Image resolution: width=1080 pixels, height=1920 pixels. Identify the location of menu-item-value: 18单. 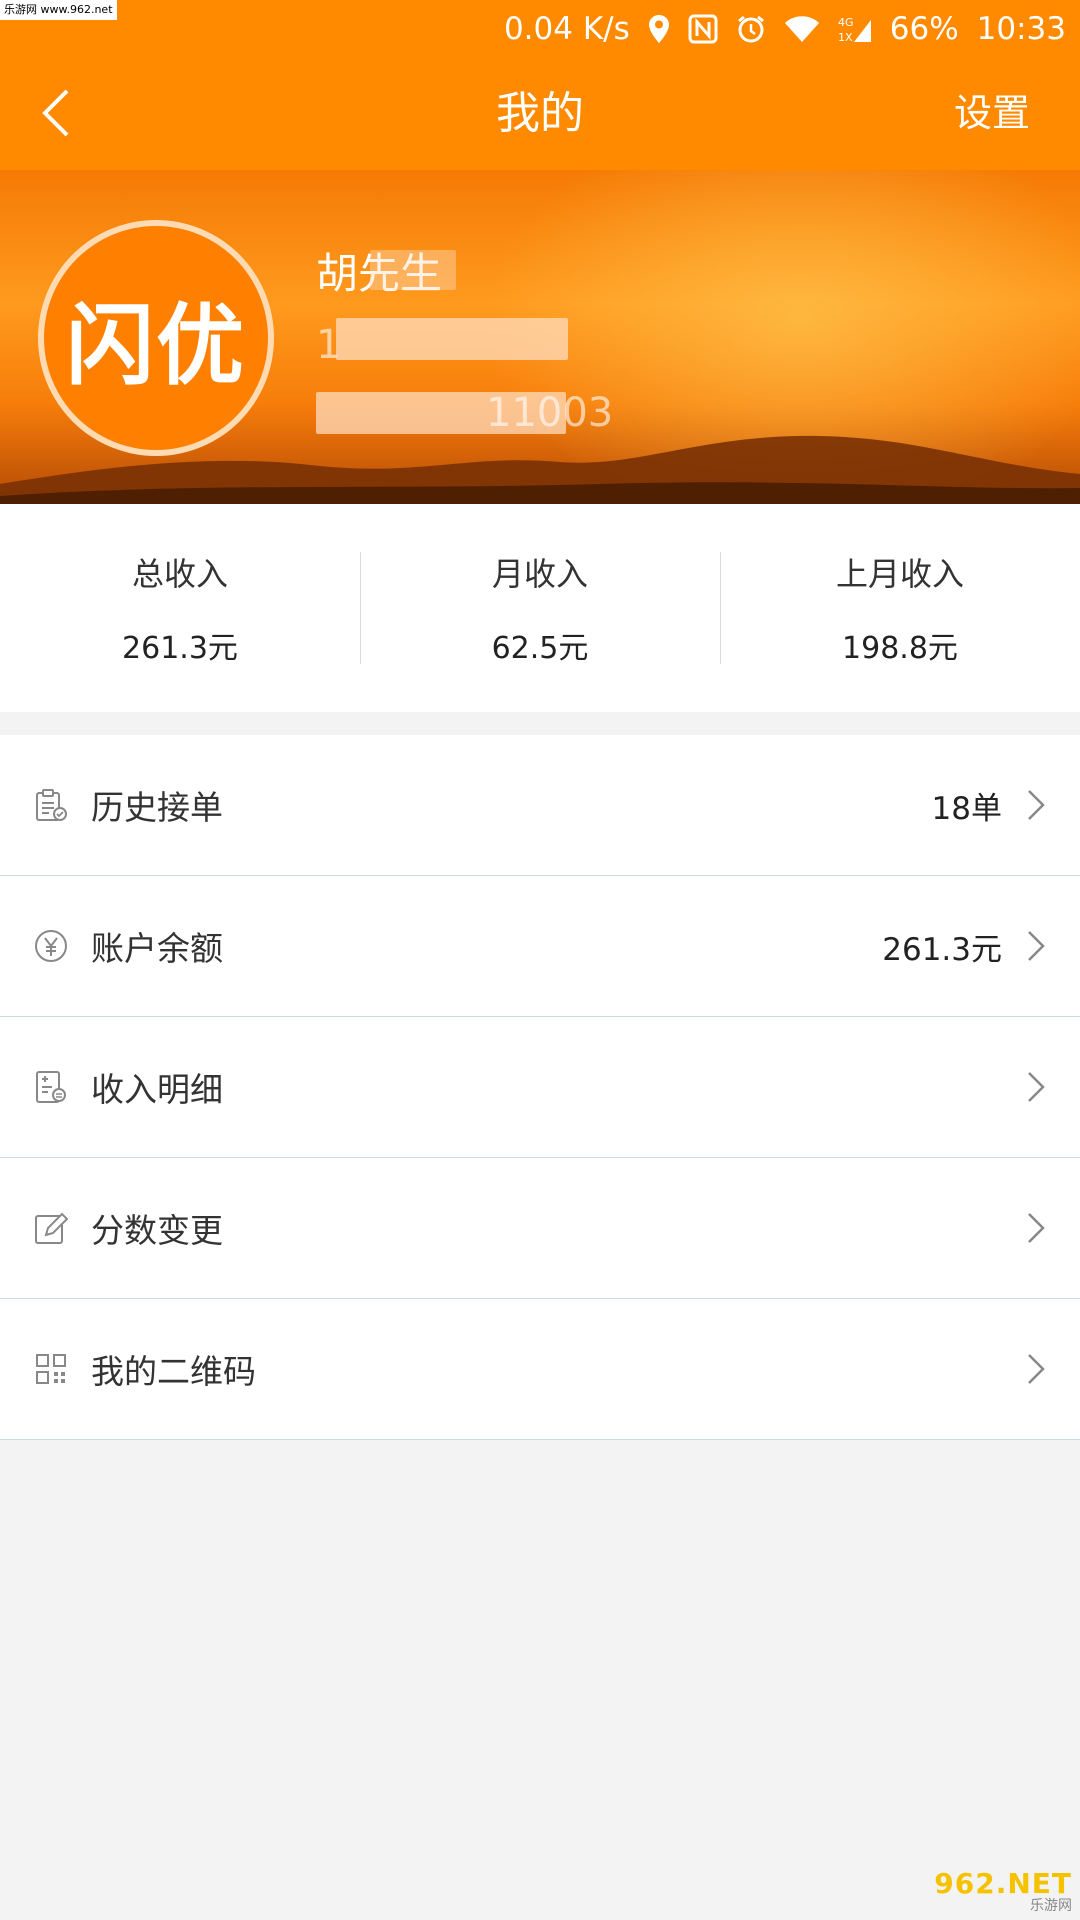
(966, 808).